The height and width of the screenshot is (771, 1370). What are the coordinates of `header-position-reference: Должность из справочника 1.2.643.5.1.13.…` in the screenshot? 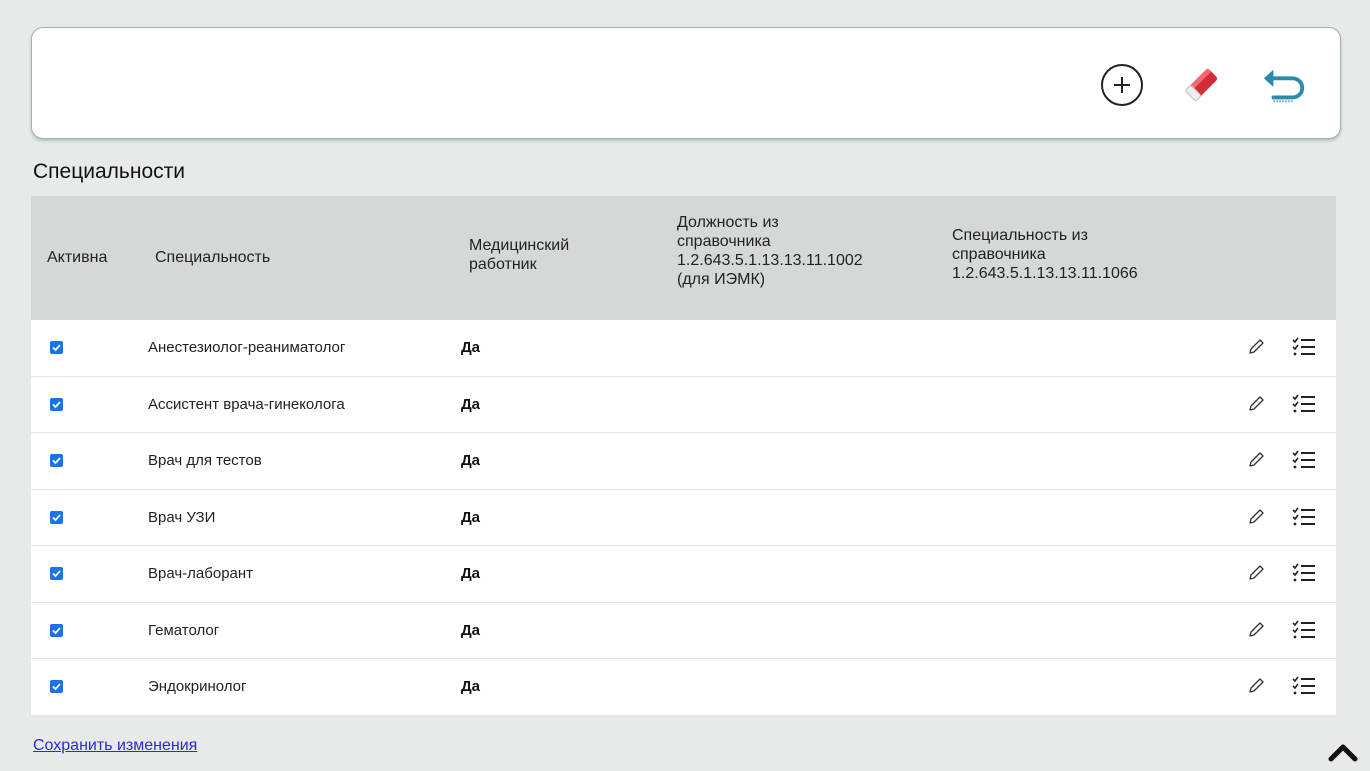 It's located at (770, 251).